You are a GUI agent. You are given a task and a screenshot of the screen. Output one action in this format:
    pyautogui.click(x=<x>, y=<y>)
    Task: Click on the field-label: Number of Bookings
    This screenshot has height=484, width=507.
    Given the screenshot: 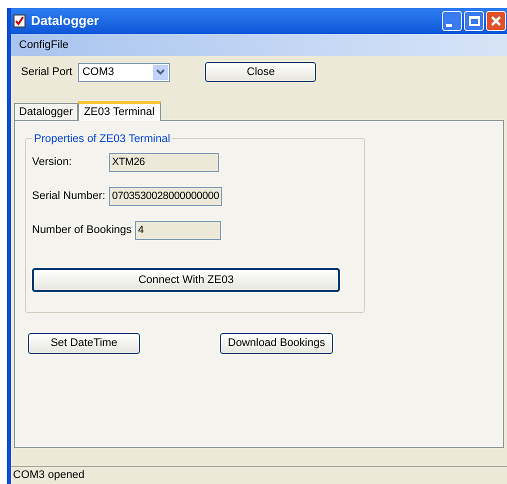 What is the action you would take?
    pyautogui.click(x=82, y=230)
    